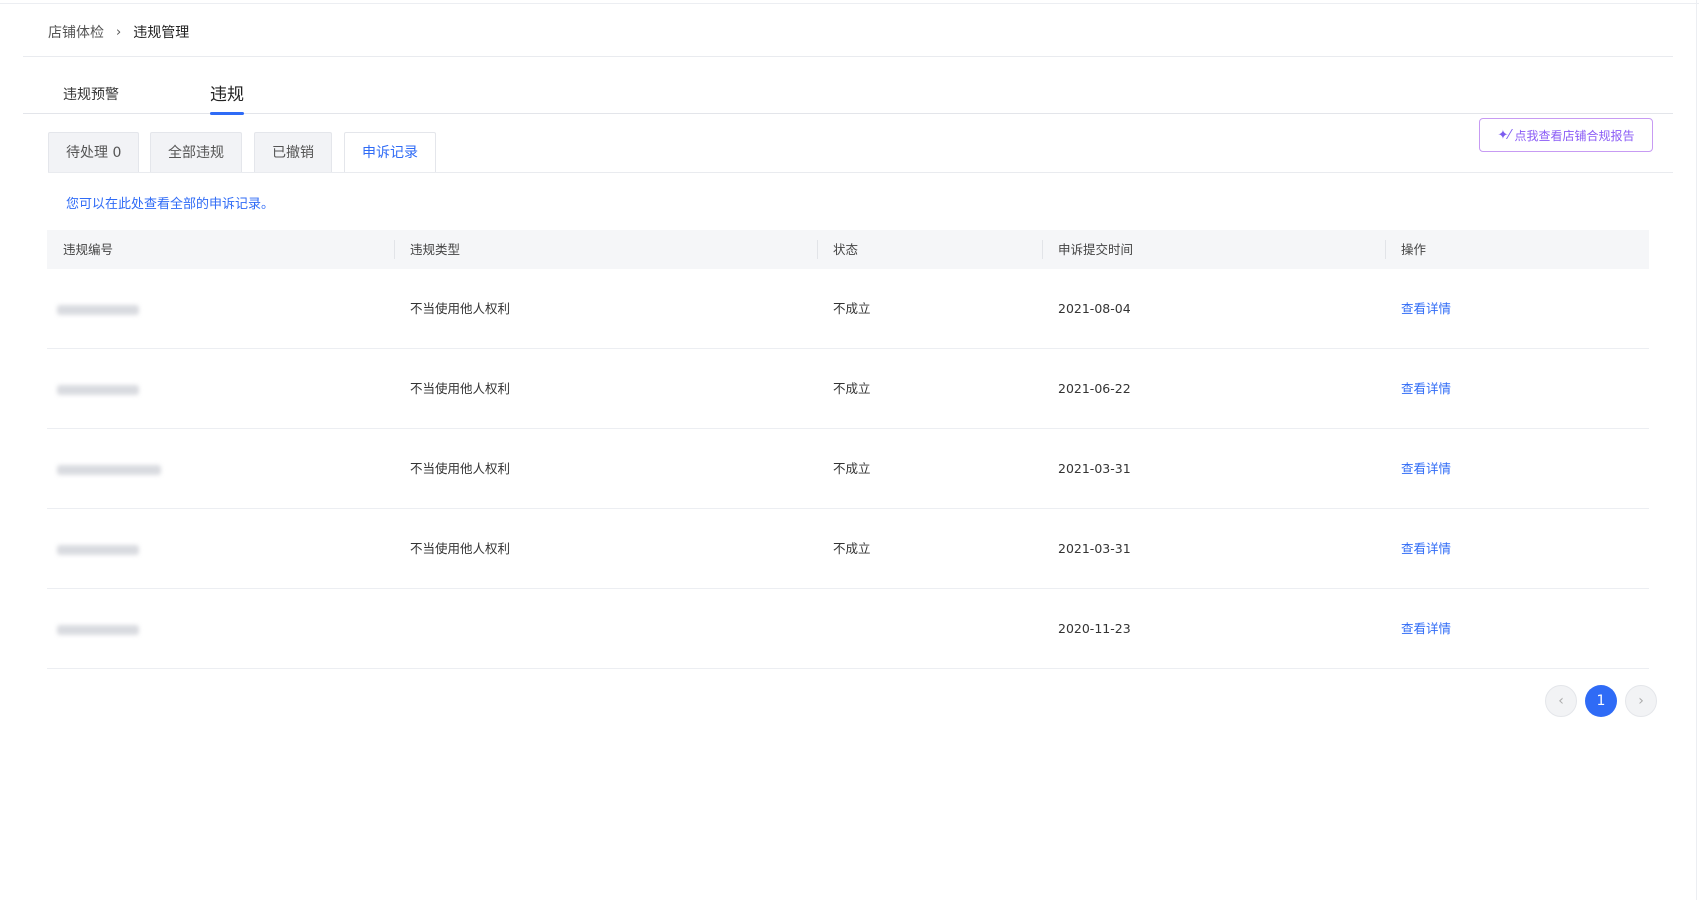  Describe the element at coordinates (1094, 388) in the screenshot. I see `appeal-date-cell: 2021-06-22` at that location.